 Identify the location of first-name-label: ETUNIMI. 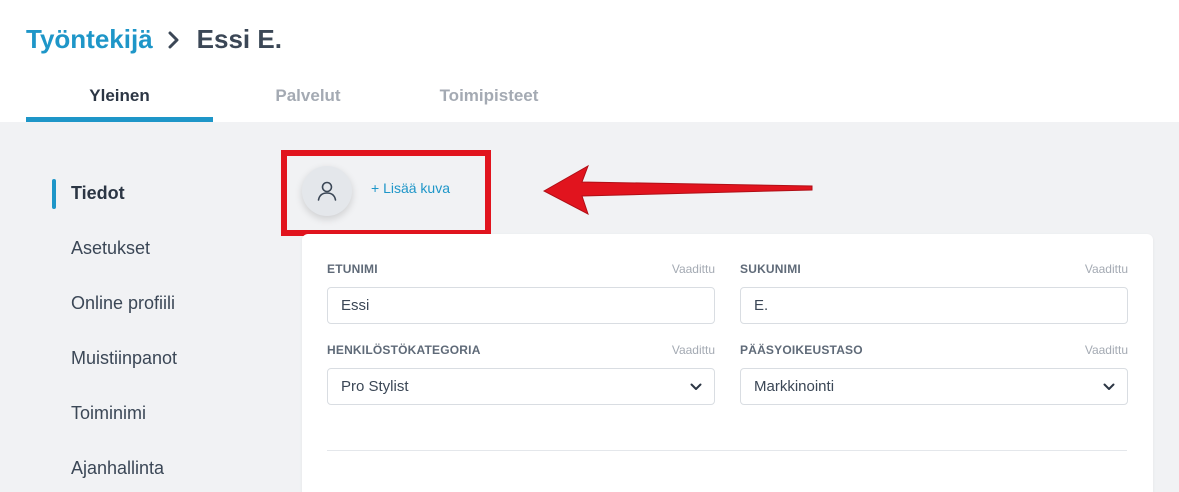
(352, 269).